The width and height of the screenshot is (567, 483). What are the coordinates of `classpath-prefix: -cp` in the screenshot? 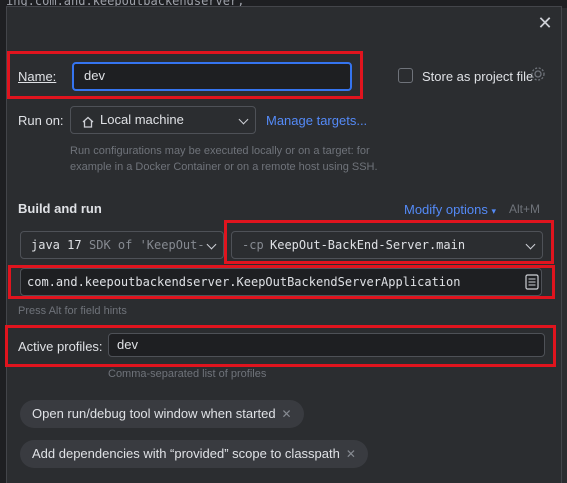 It's located at (253, 245).